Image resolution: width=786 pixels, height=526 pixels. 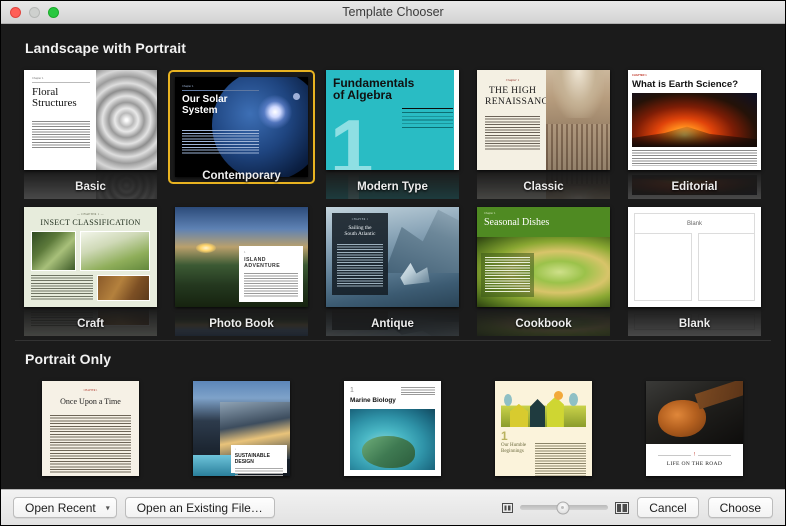 I want to click on thumbnail-wrap-selected: Chapter 1 Our Solar System, so click(x=241, y=127).